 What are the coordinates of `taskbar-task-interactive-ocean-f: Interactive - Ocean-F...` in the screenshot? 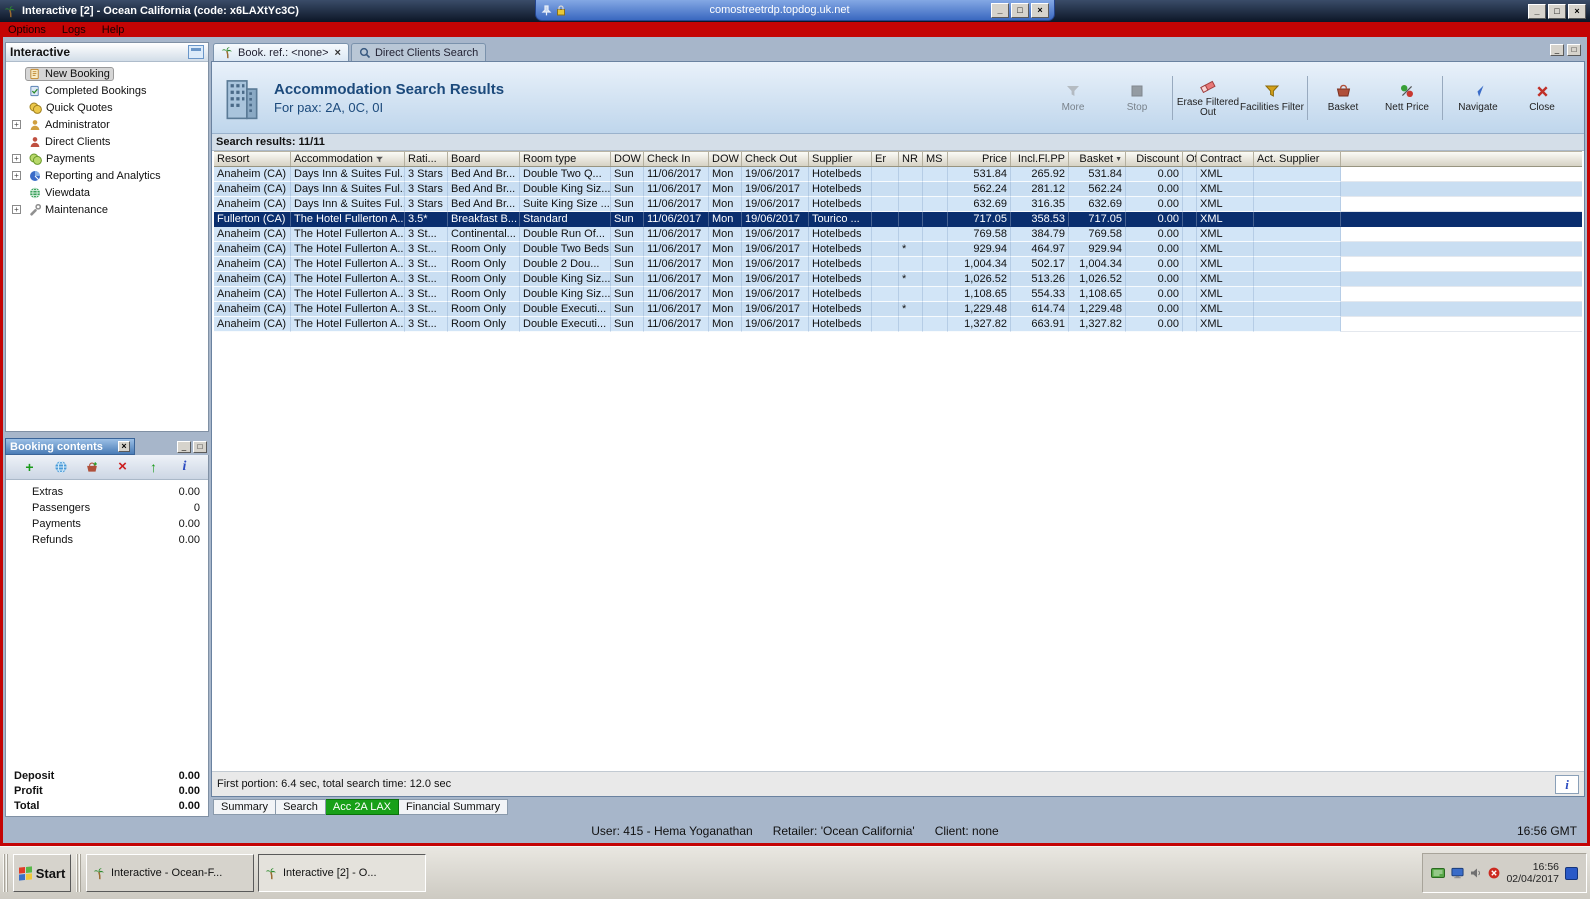 It's located at (170, 873).